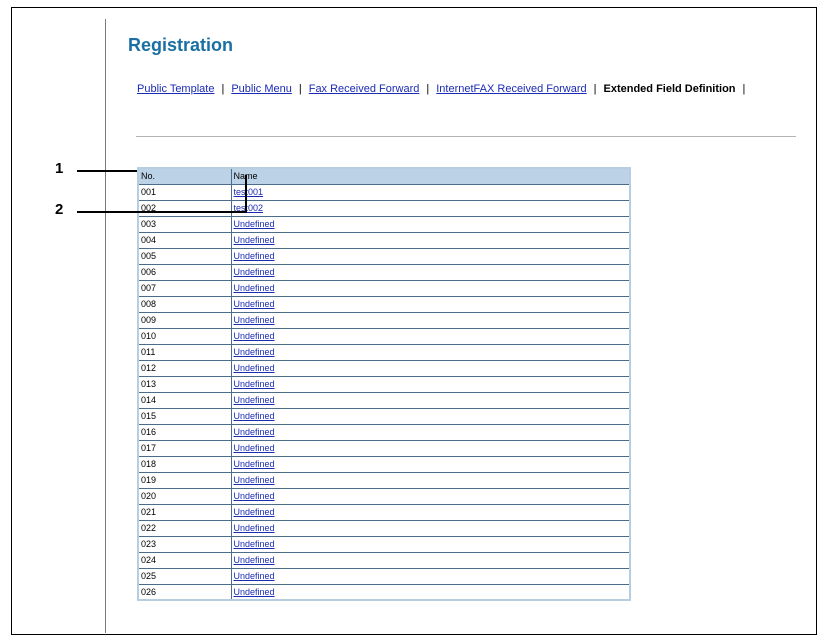  I want to click on row-number: 025, so click(184, 576).